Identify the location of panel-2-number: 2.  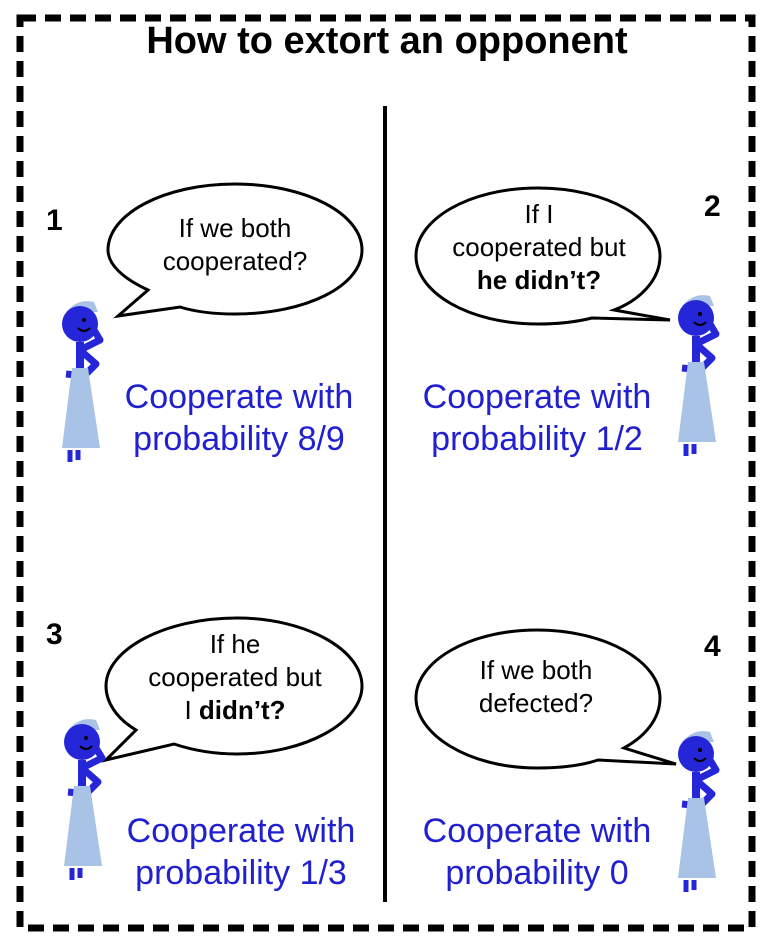
(712, 206).